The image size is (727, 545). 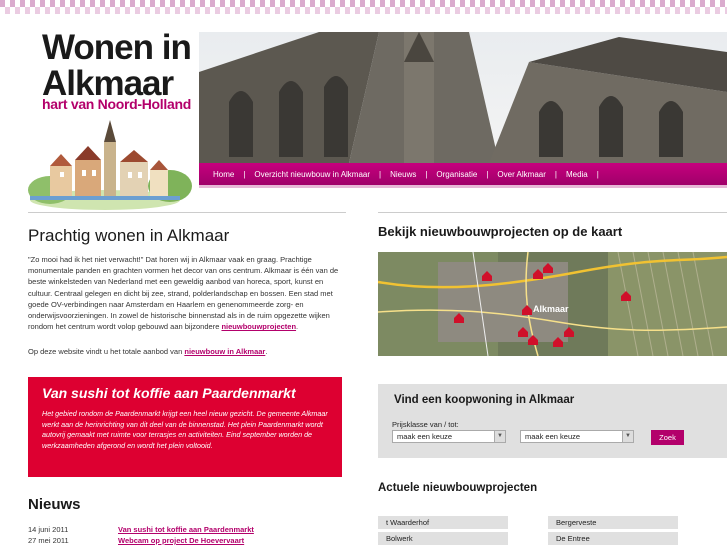 I want to click on intro-end: ., so click(x=297, y=327).